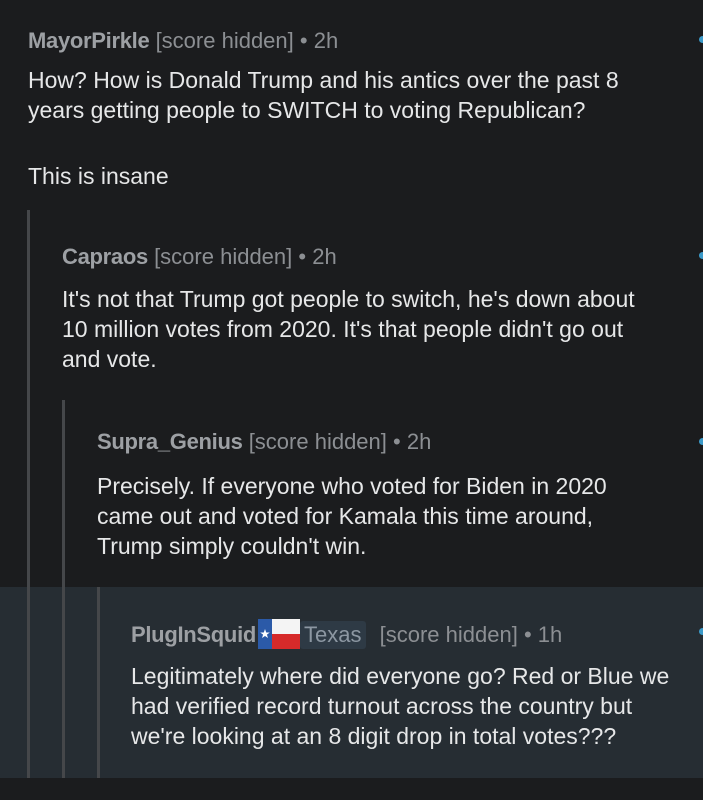 The width and height of the screenshot is (703, 800). I want to click on comment-author: PlugInSquid, so click(193, 634).